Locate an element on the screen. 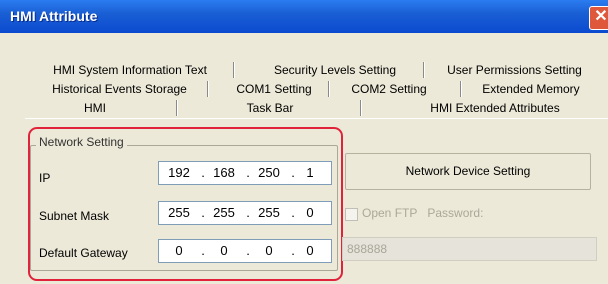 This screenshot has height=284, width=608. tab-security-levels-setting: Security Levels Setting is located at coordinates (335, 70).